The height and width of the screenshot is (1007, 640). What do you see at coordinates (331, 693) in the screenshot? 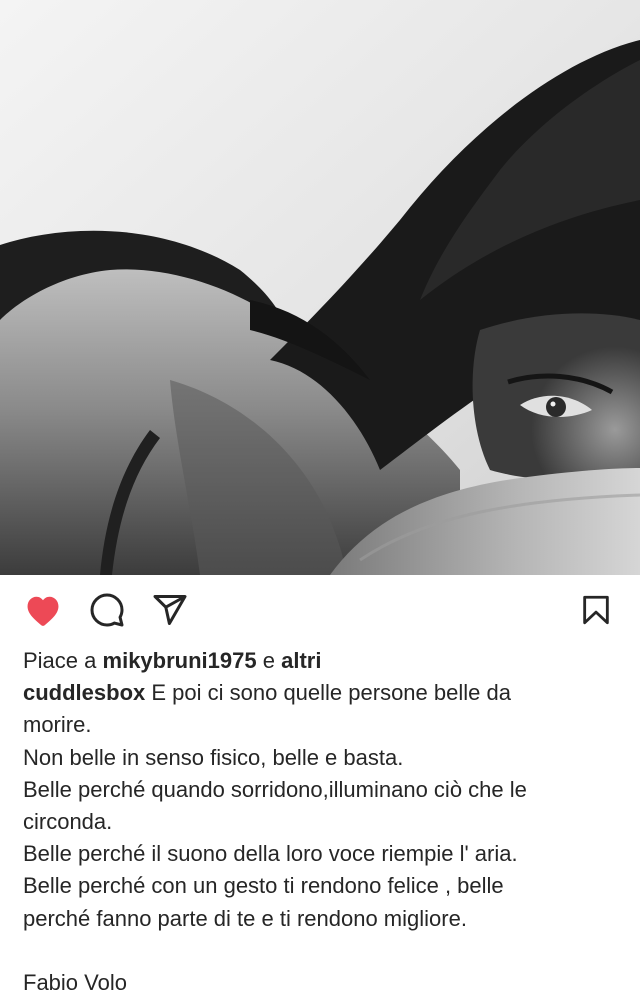
I see `caption-text: E poi ci sono quelle persone belle da` at bounding box center [331, 693].